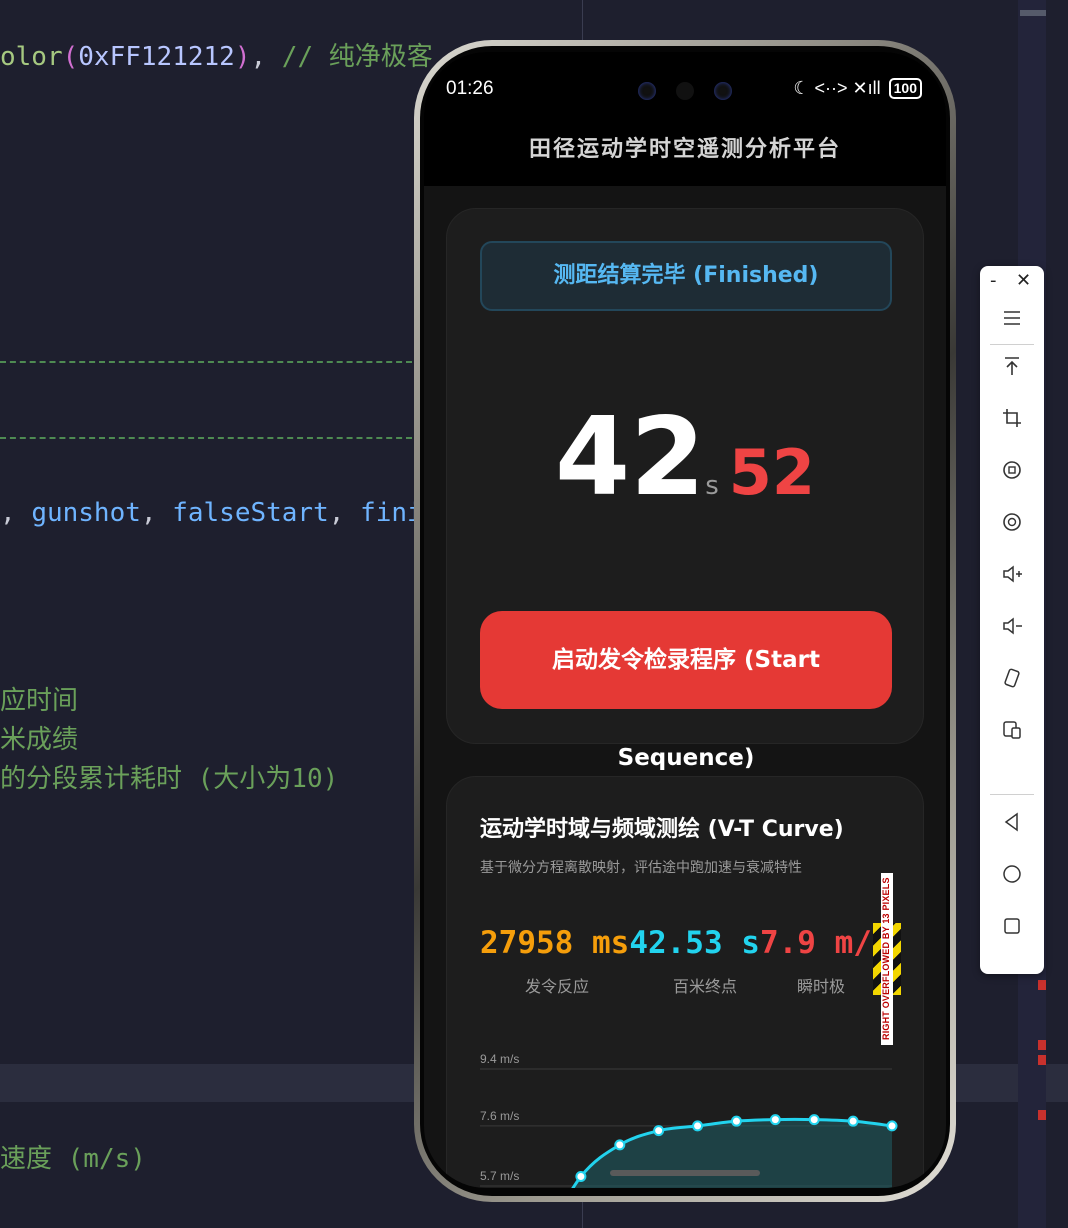 This screenshot has height=1228, width=1068. Describe the element at coordinates (499, 1176) in the screenshot. I see `y-tick-label: 5.7 m/s` at that location.